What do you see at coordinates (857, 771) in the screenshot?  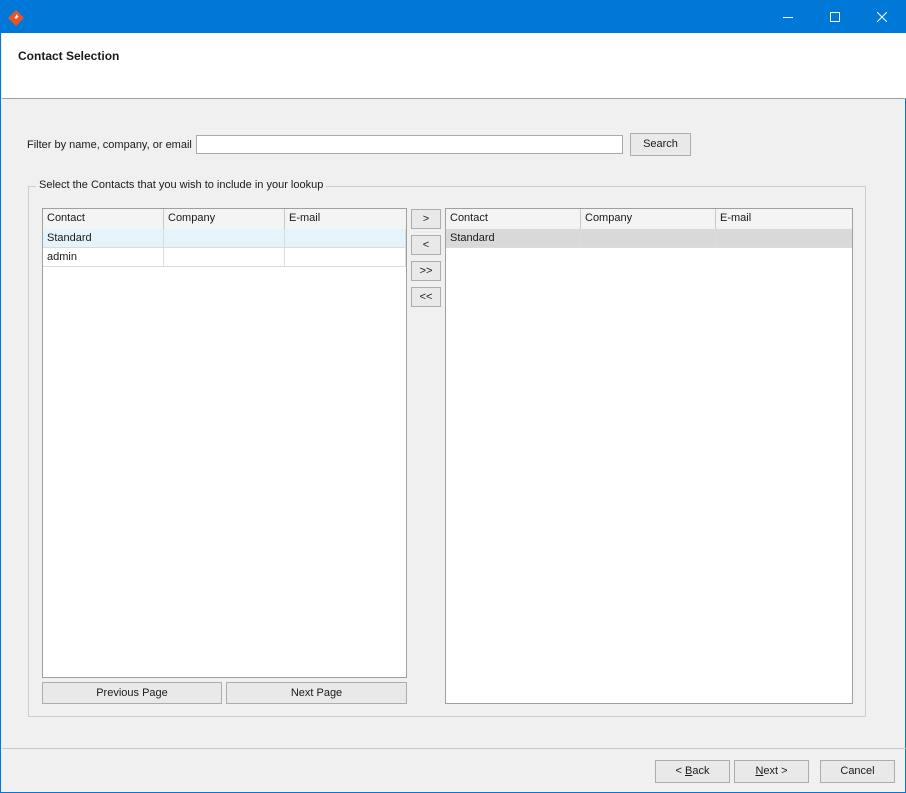 I see `cancel-button: Cancel` at bounding box center [857, 771].